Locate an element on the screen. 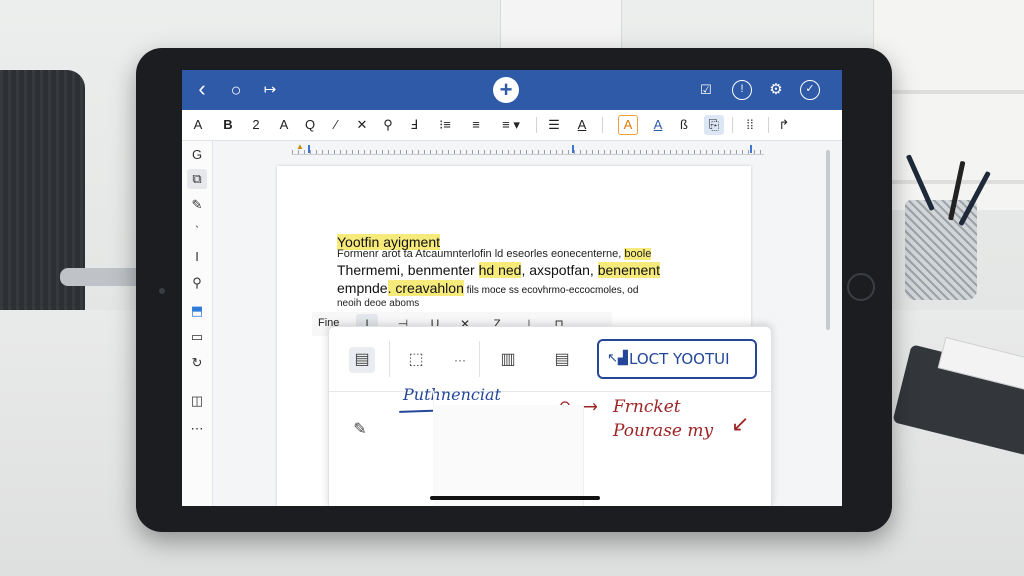  align-dropdown-icon: ≡ ▾ is located at coordinates (511, 125).